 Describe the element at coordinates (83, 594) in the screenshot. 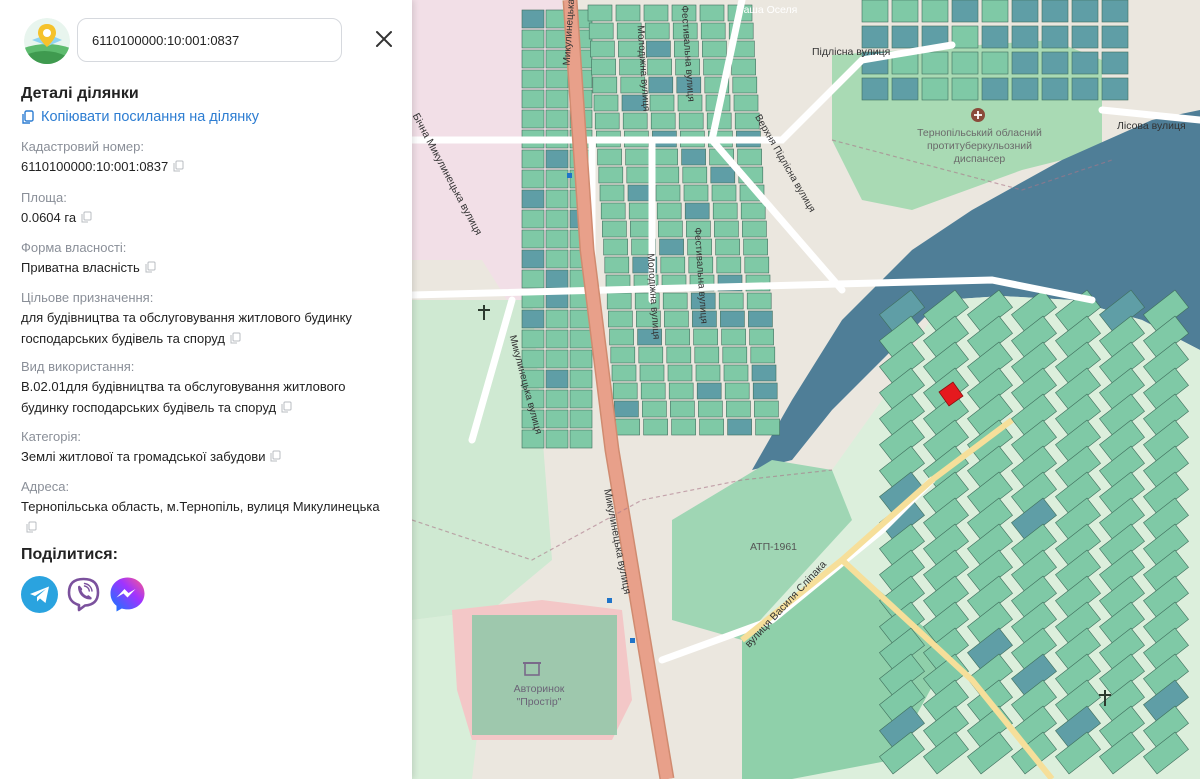

I see `share-viber-button` at that location.